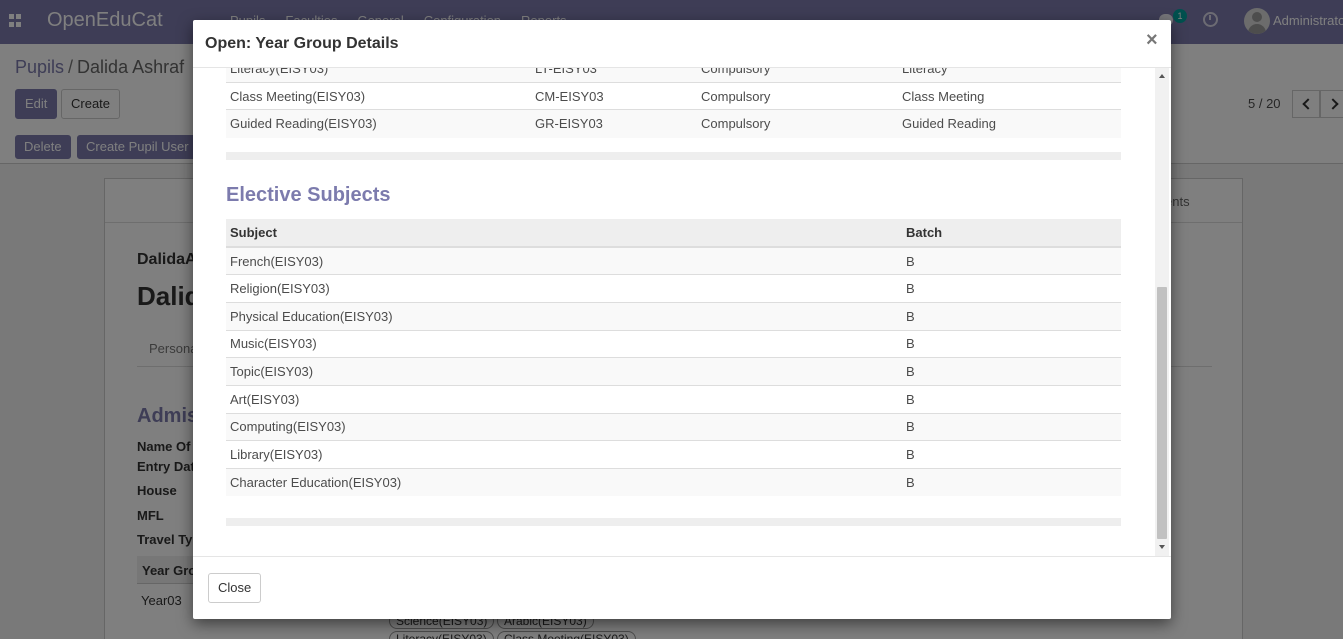  What do you see at coordinates (1162, 76) in the screenshot?
I see `scroll-up-arrow-icon` at bounding box center [1162, 76].